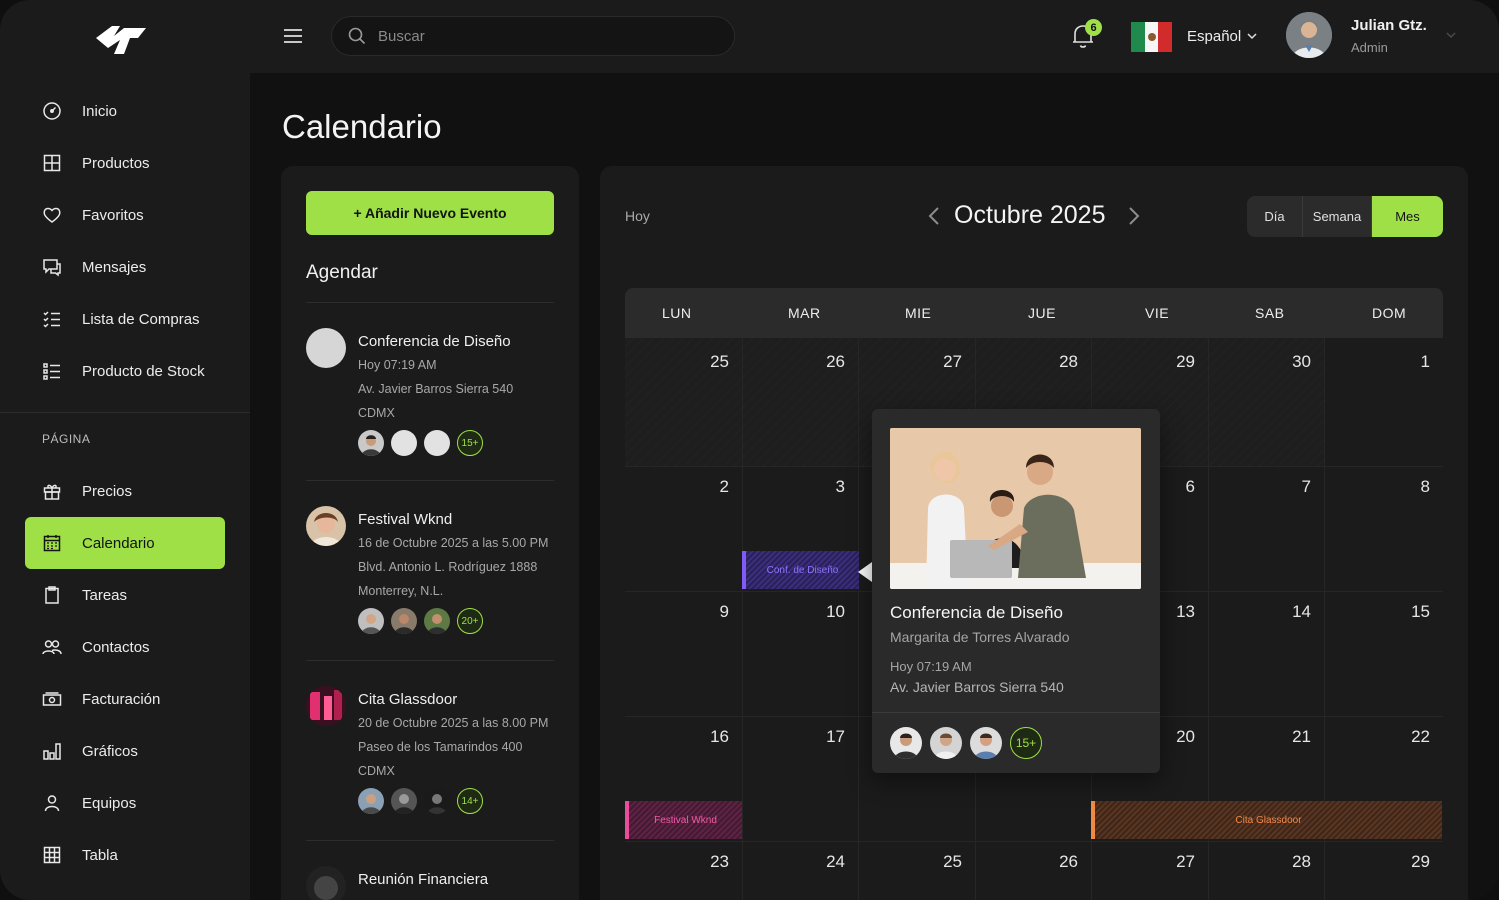 The height and width of the screenshot is (900, 1499). What do you see at coordinates (1309, 35) in the screenshot?
I see `avatar` at bounding box center [1309, 35].